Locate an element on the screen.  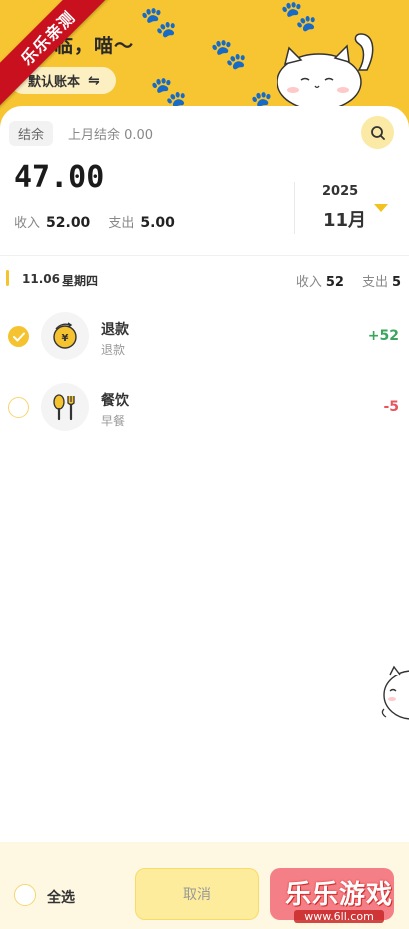
search-icon is located at coordinates (377, 132).